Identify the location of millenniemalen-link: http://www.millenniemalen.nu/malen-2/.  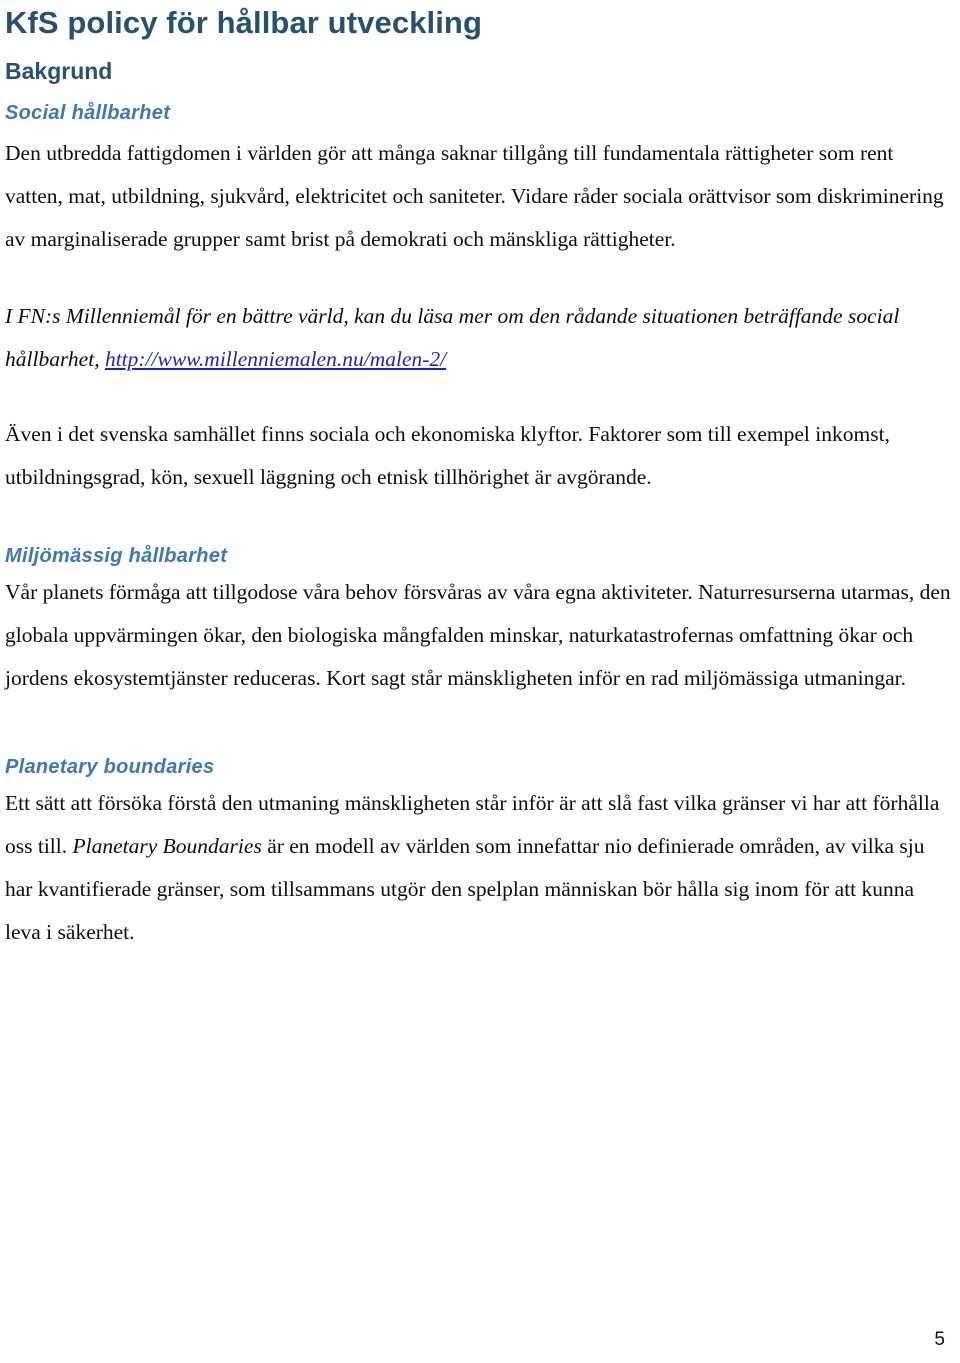
(275, 359).